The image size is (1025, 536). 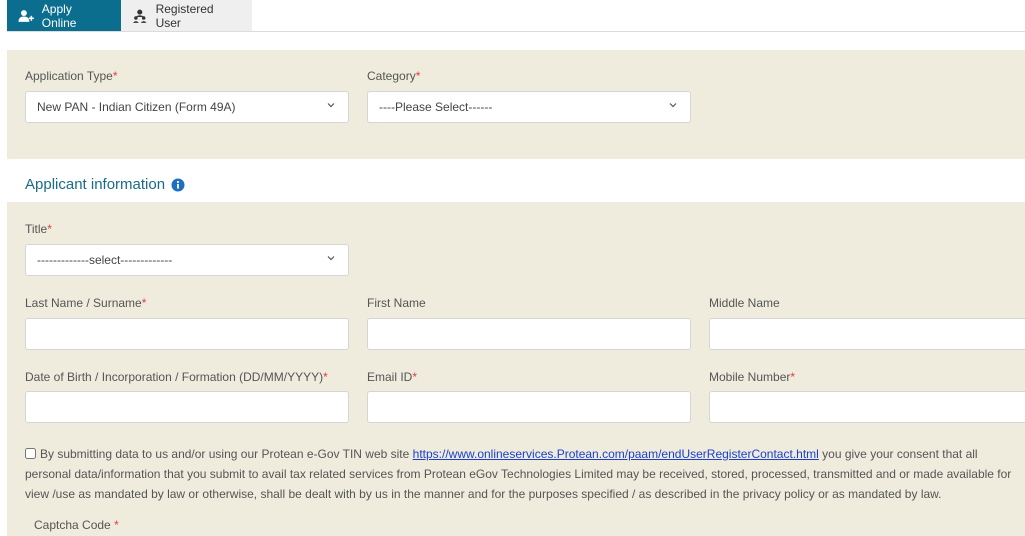 I want to click on application-type-value: New PAN - Indian Citizen (Form 49A), so click(x=136, y=107).